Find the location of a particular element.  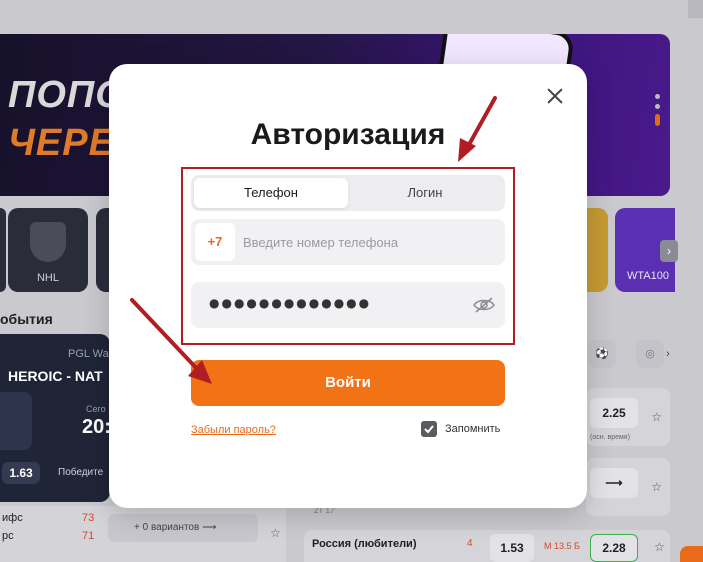

country-code-selector: +7 is located at coordinates (215, 242).